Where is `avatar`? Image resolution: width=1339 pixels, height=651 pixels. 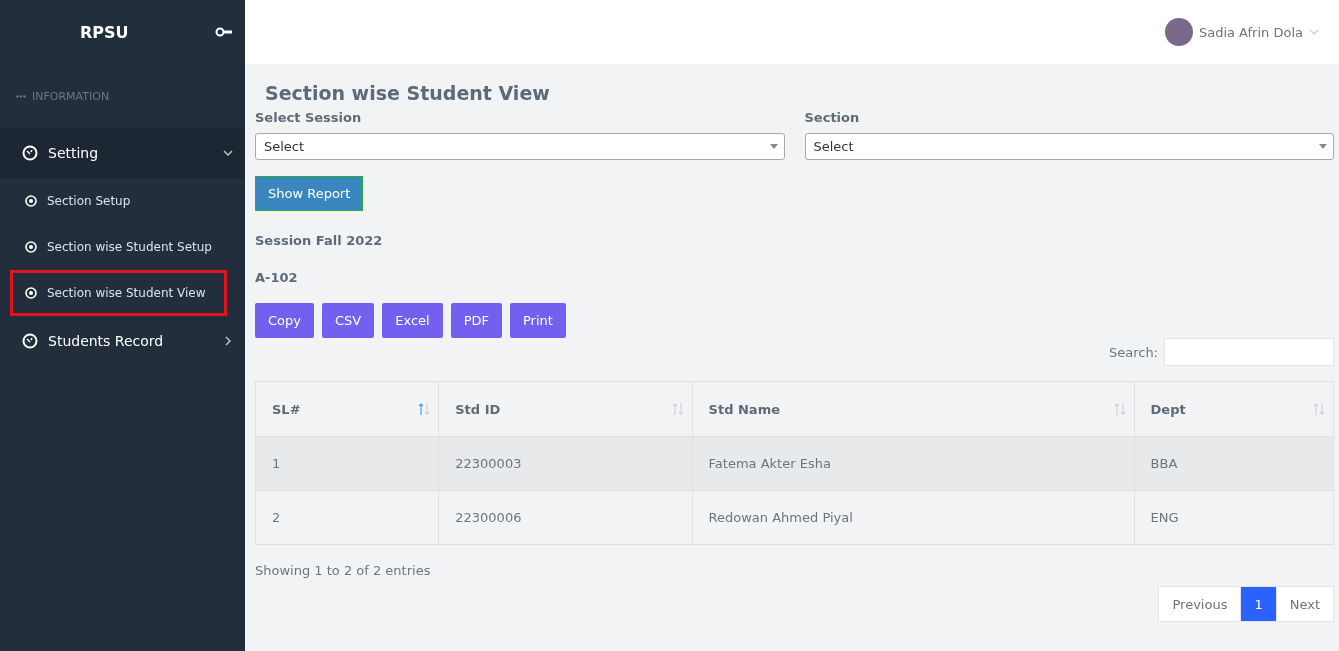
avatar is located at coordinates (1178, 32).